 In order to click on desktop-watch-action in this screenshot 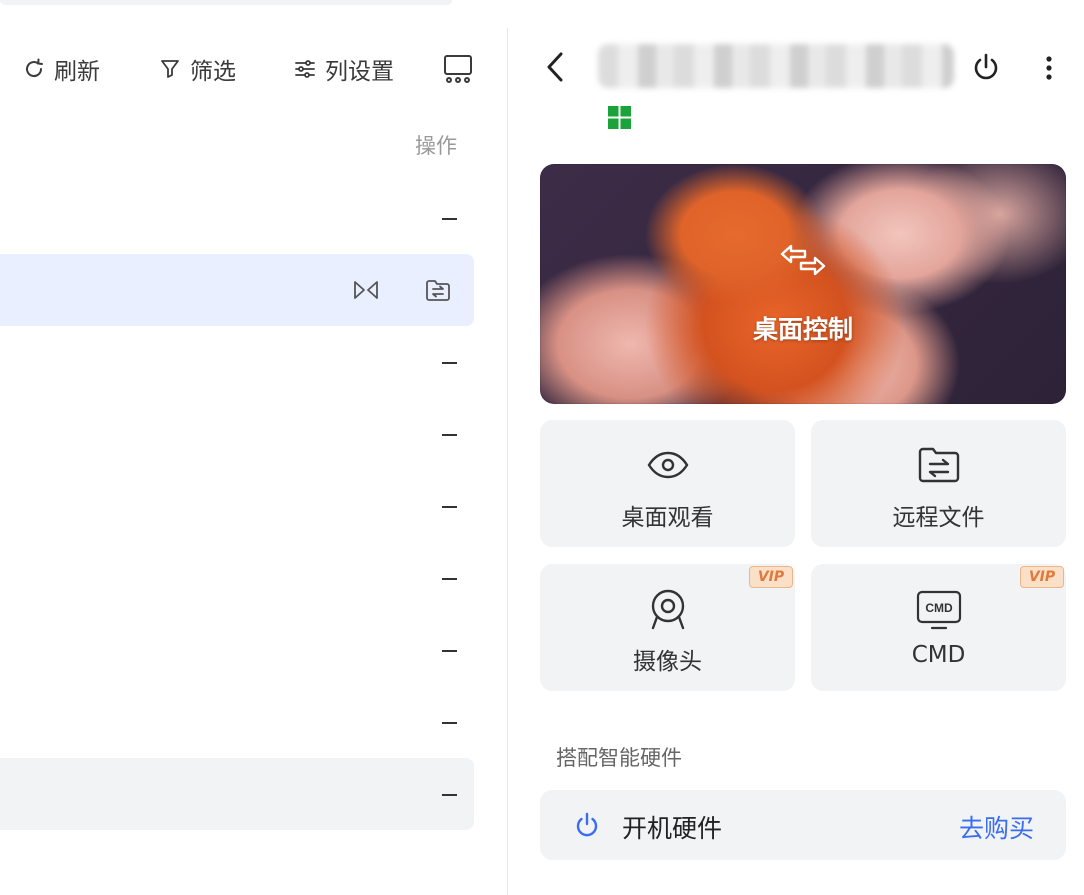, I will do `click(366, 290)`.